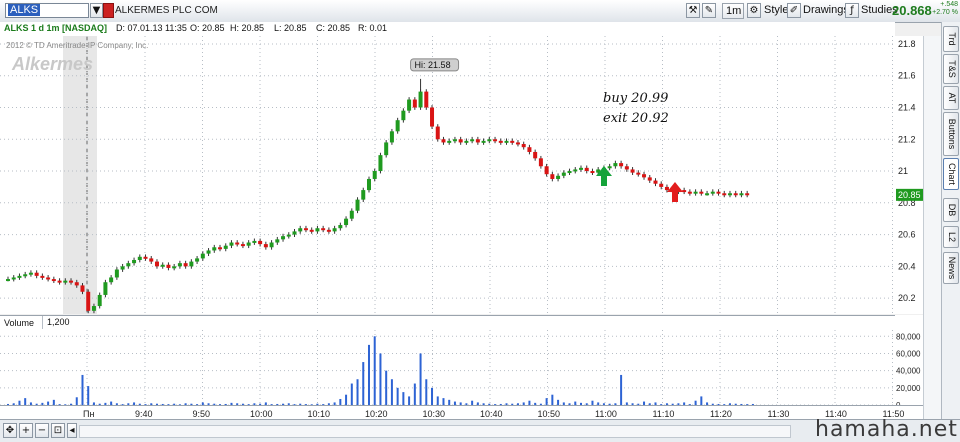  What do you see at coordinates (878, 11) in the screenshot?
I see `studies-button: Studies` at bounding box center [878, 11].